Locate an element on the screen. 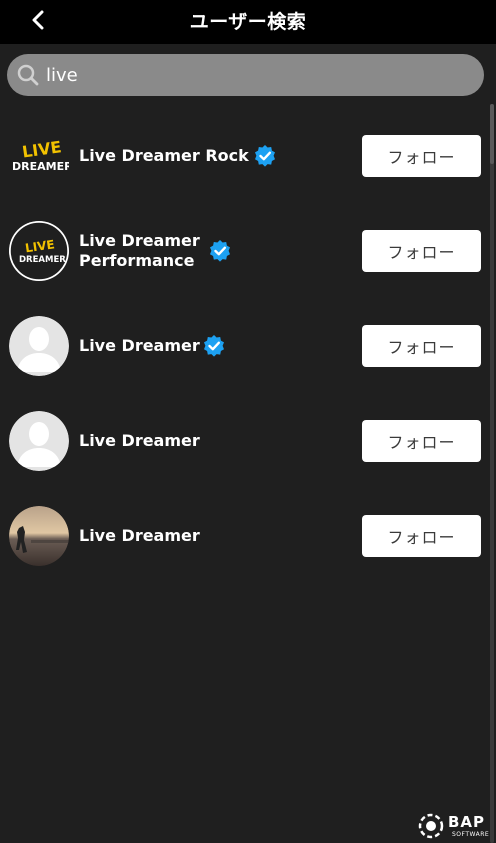 The image size is (496, 843). top-bar: ユーザー検索 is located at coordinates (248, 22).